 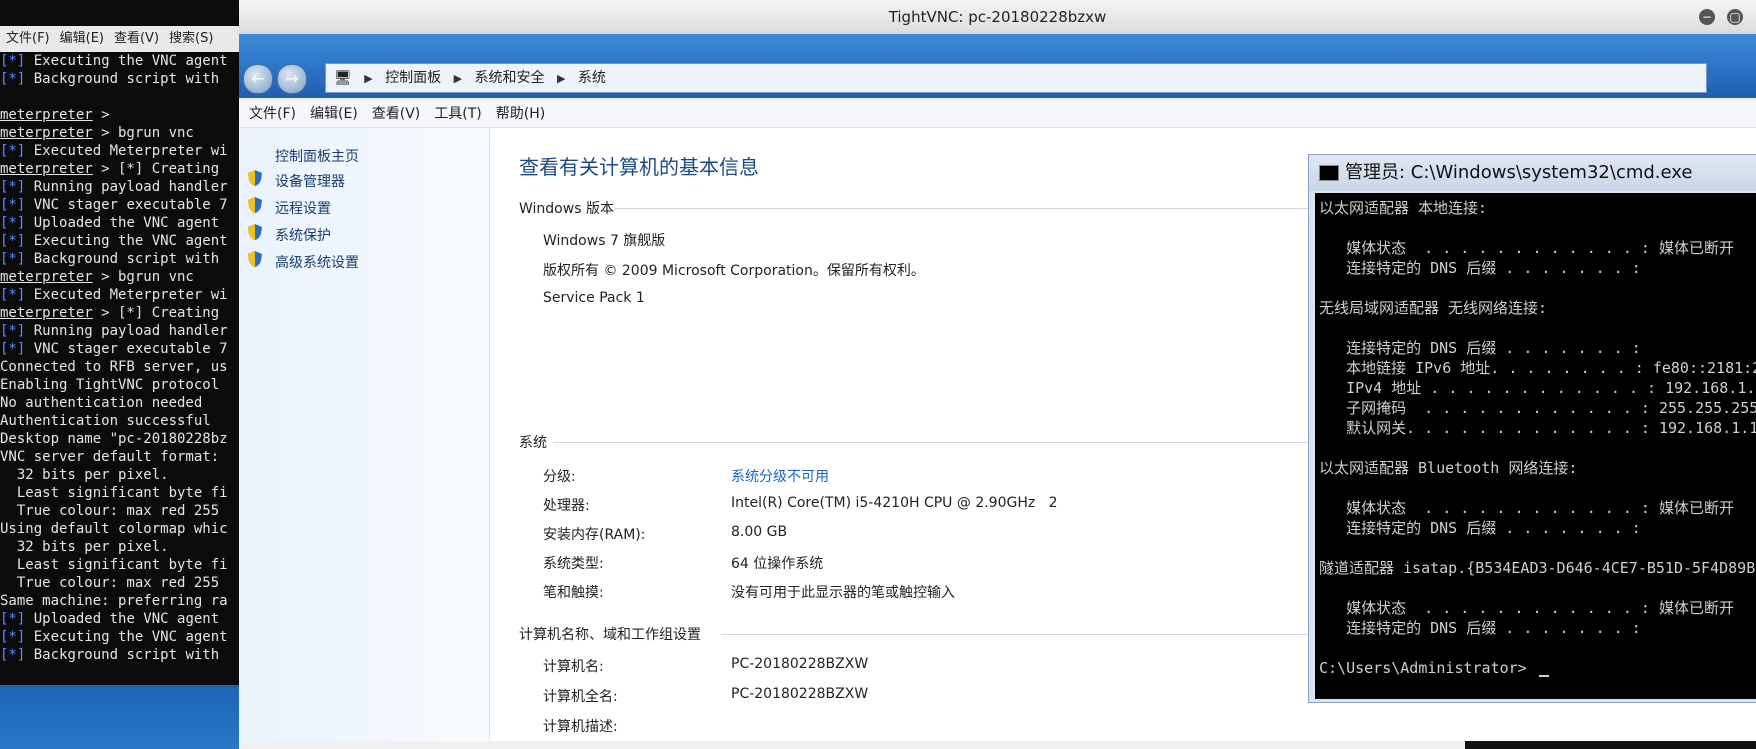 What do you see at coordinates (105, 421) in the screenshot?
I see `terminal-line: Authentication successful` at bounding box center [105, 421].